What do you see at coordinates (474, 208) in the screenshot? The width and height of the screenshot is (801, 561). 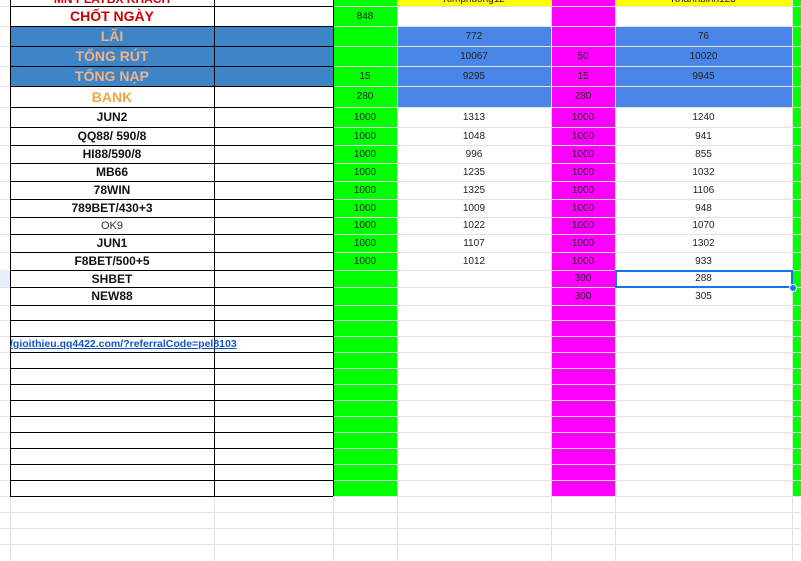 I see `cell-value: 1009` at bounding box center [474, 208].